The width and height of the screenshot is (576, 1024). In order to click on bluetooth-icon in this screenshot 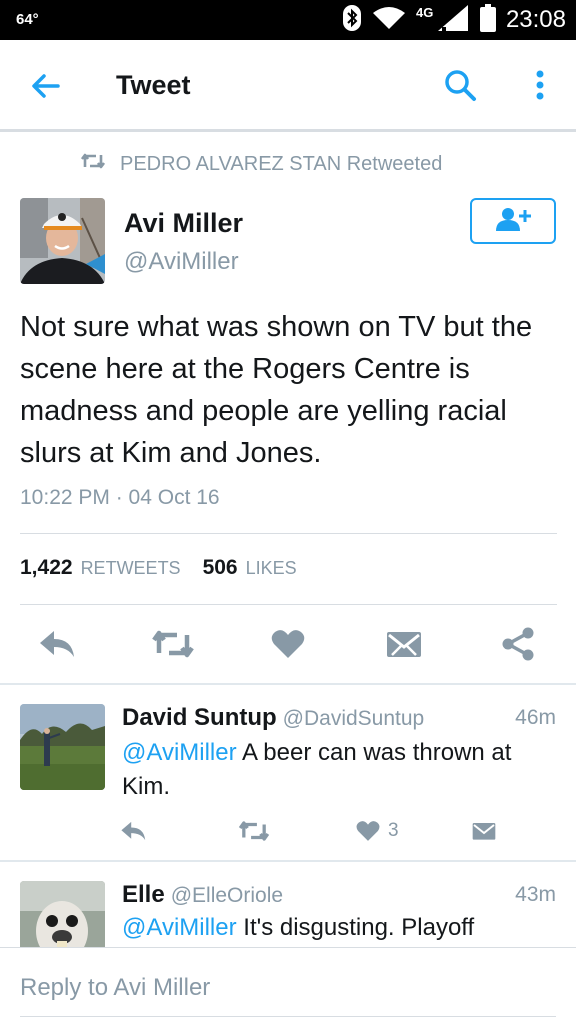, I will do `click(352, 20)`.